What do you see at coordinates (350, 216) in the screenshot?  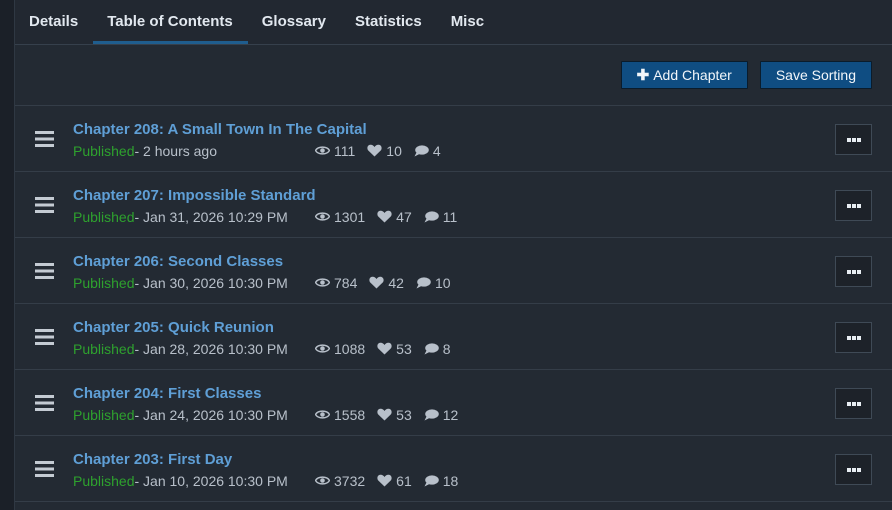 I see `views-count: 1301` at bounding box center [350, 216].